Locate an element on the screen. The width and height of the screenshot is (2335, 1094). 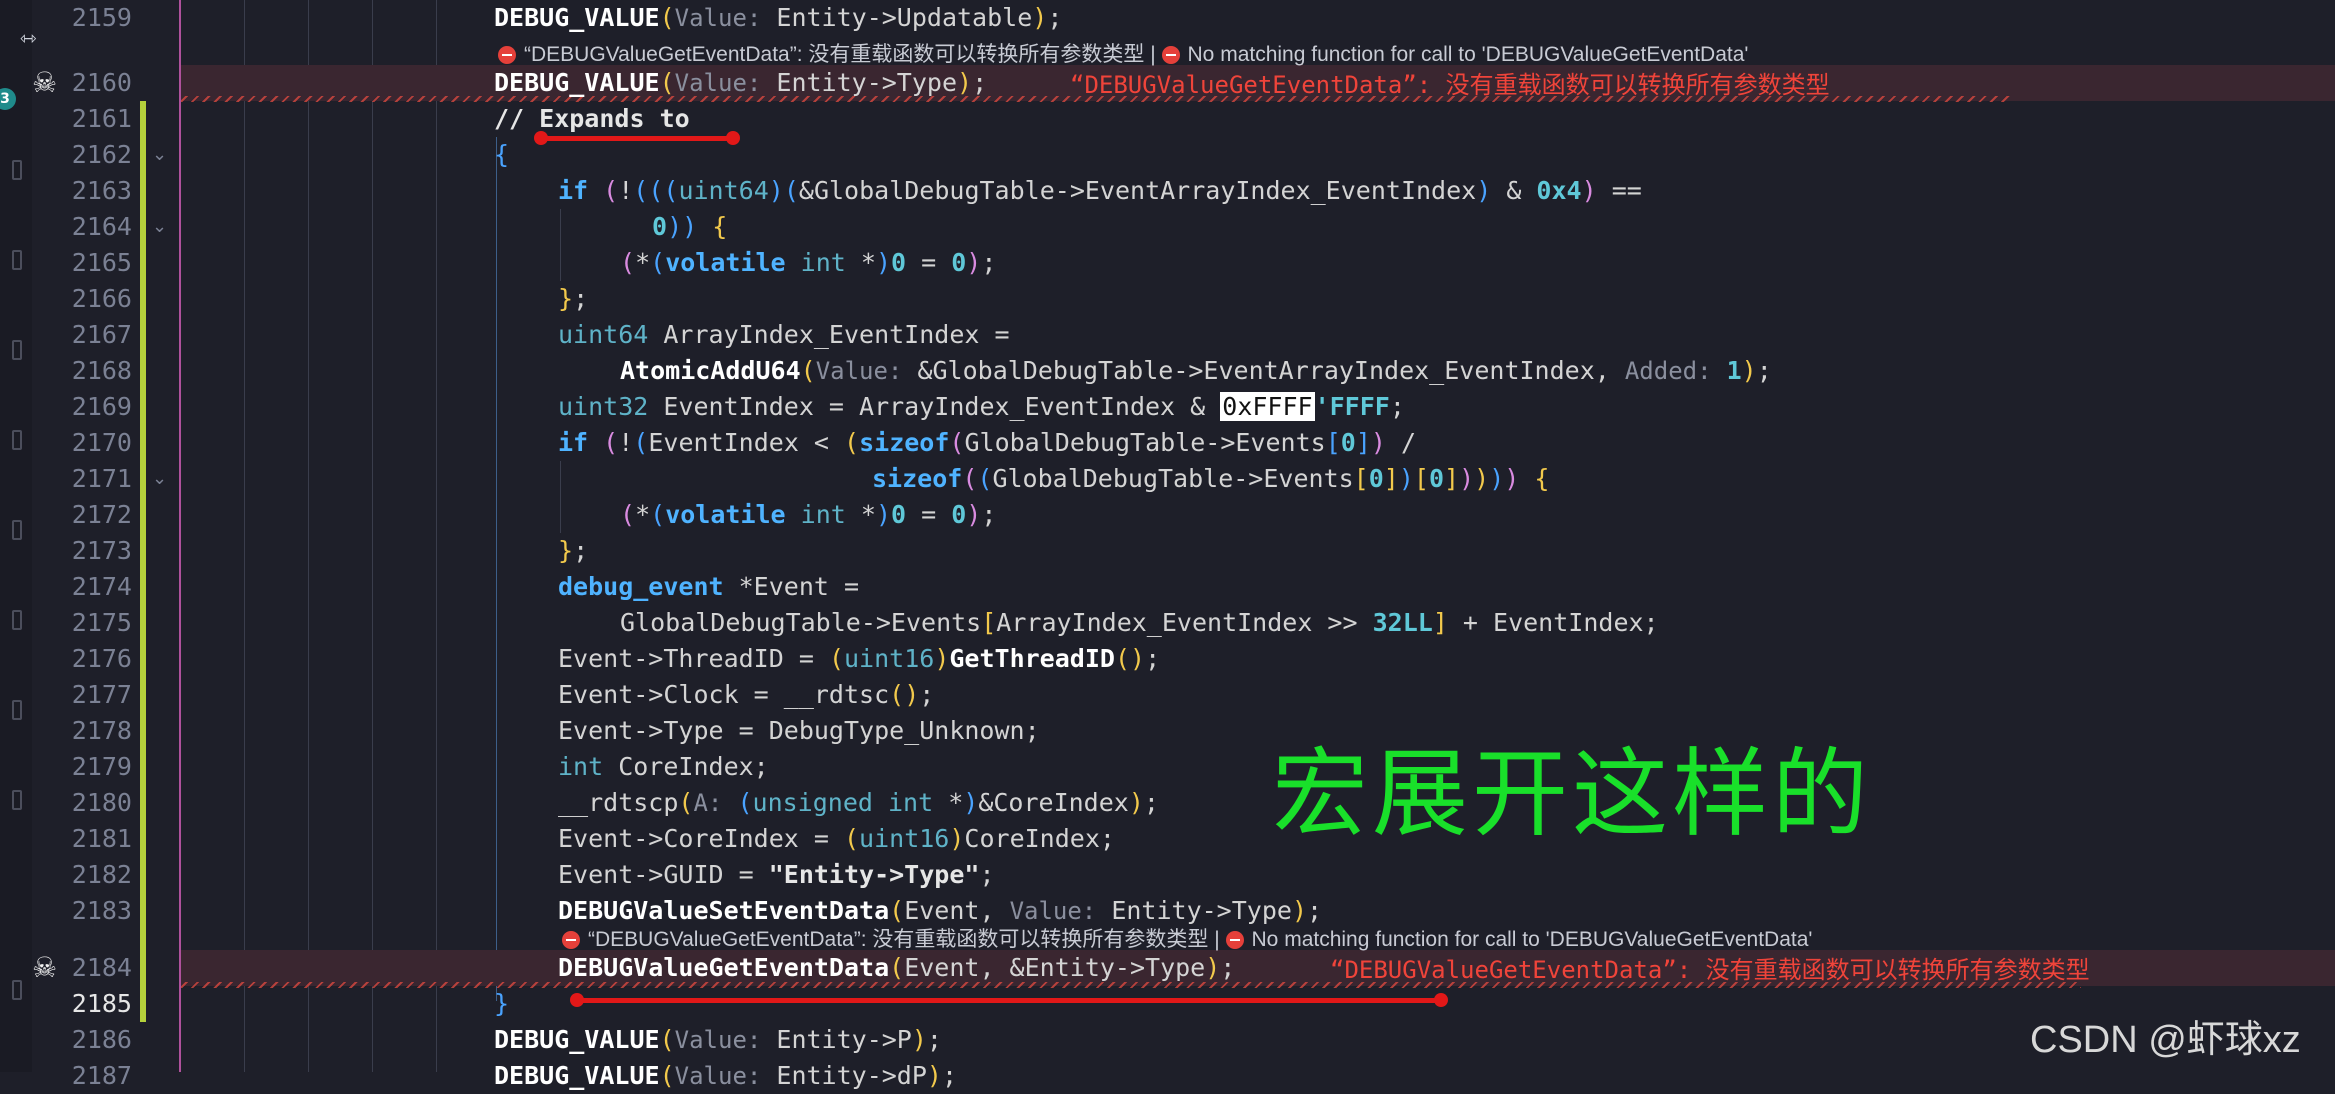
activity-bar: 3 ⇿ is located at coordinates (18, 536).